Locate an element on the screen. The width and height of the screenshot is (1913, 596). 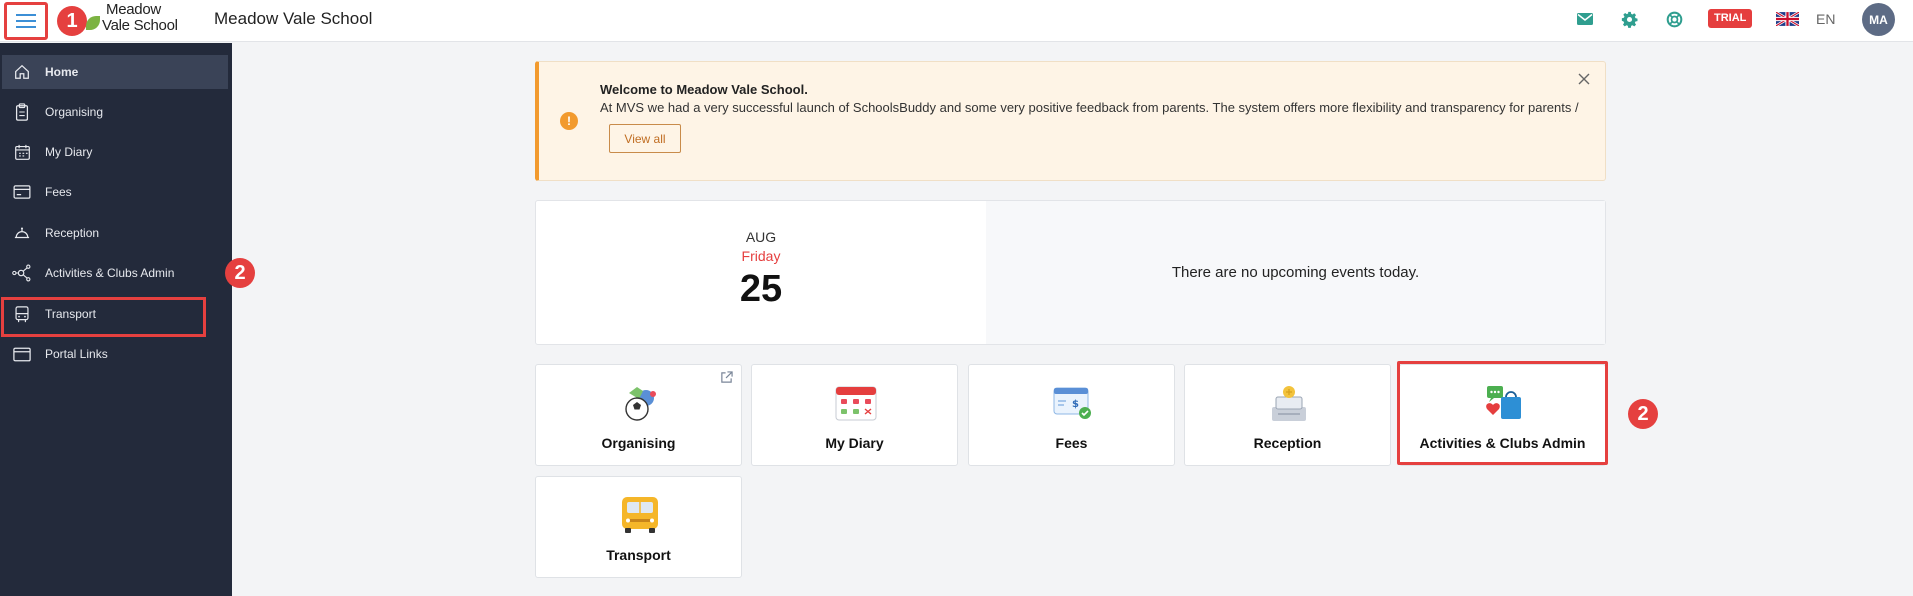
tile-fees: $ Fees is located at coordinates (1071, 415).